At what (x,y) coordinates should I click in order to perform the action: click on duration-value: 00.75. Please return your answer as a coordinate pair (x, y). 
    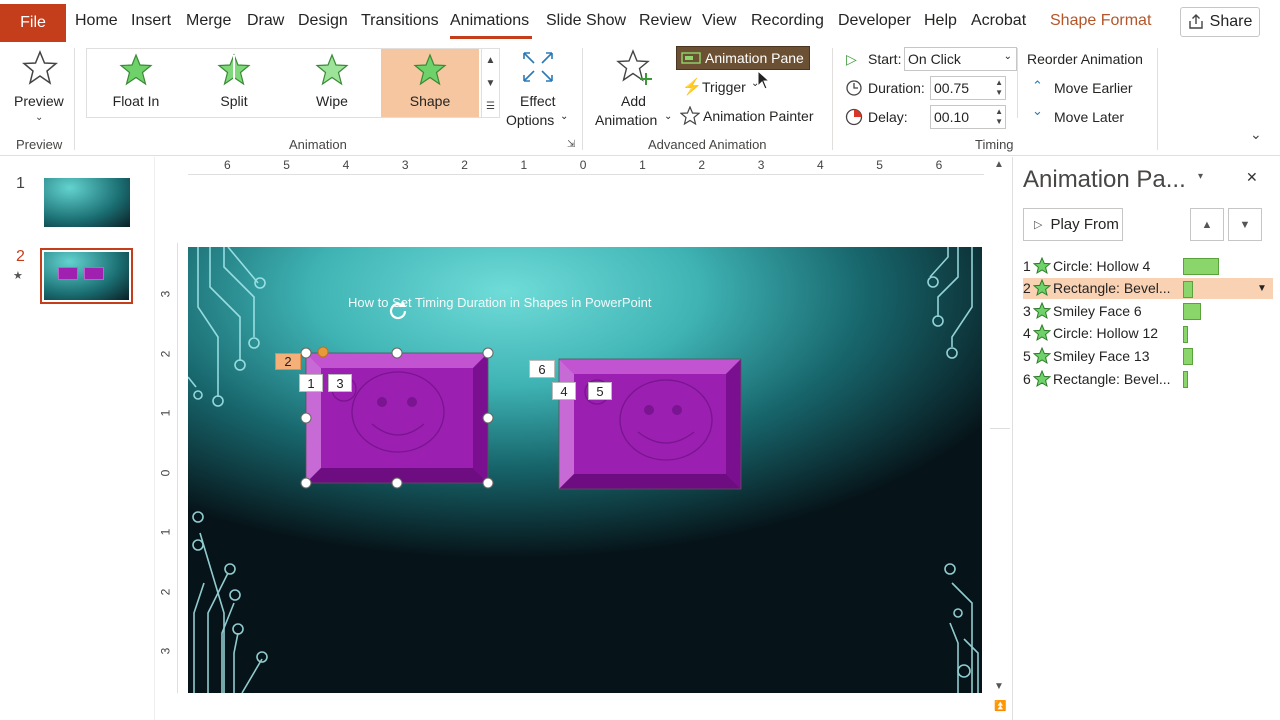
    Looking at the image, I should click on (952, 88).